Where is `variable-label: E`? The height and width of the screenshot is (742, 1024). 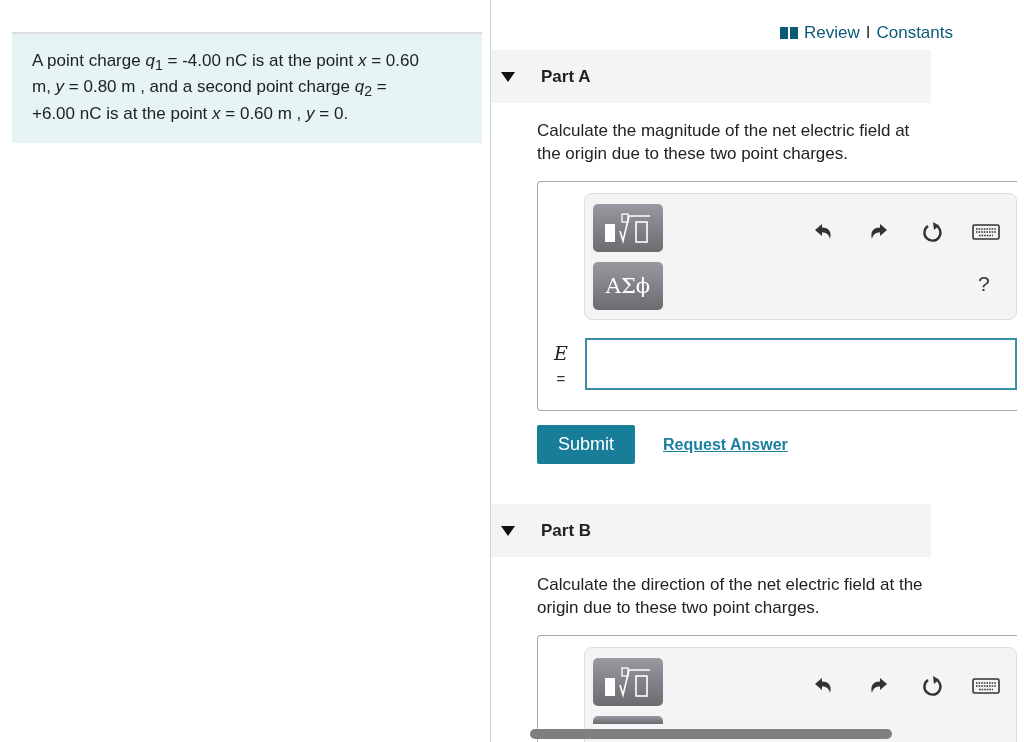
variable-label: E is located at coordinates (561, 353).